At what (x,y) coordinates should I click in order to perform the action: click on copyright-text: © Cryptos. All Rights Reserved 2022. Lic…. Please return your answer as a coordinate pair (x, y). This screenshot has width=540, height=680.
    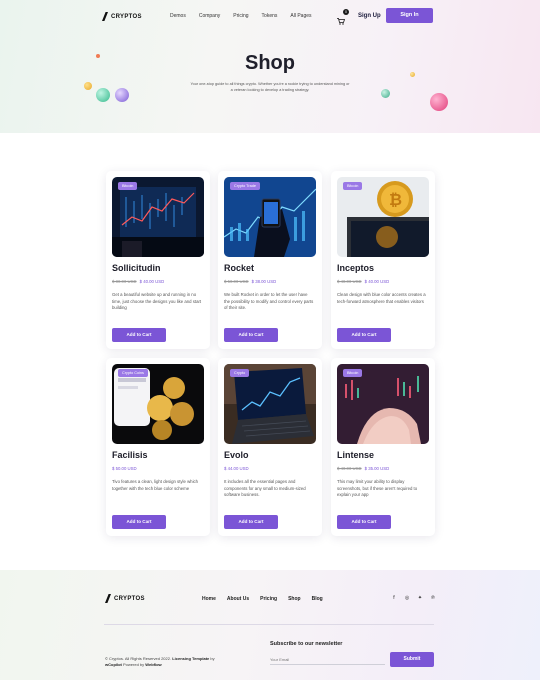
    Looking at the image, I should click on (160, 662).